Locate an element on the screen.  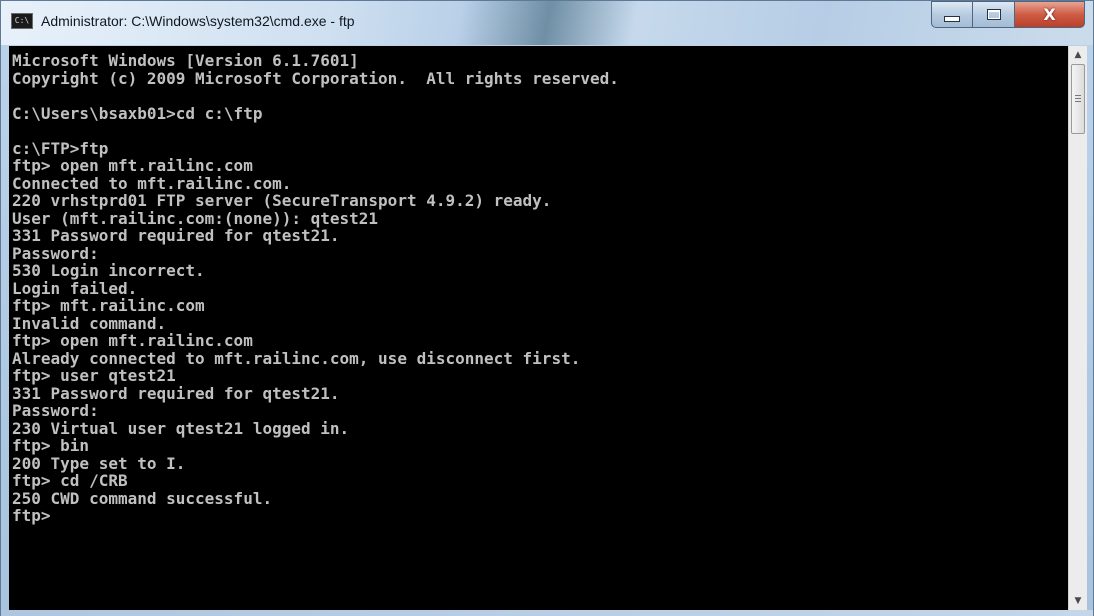
maximize-icon is located at coordinates (993, 14).